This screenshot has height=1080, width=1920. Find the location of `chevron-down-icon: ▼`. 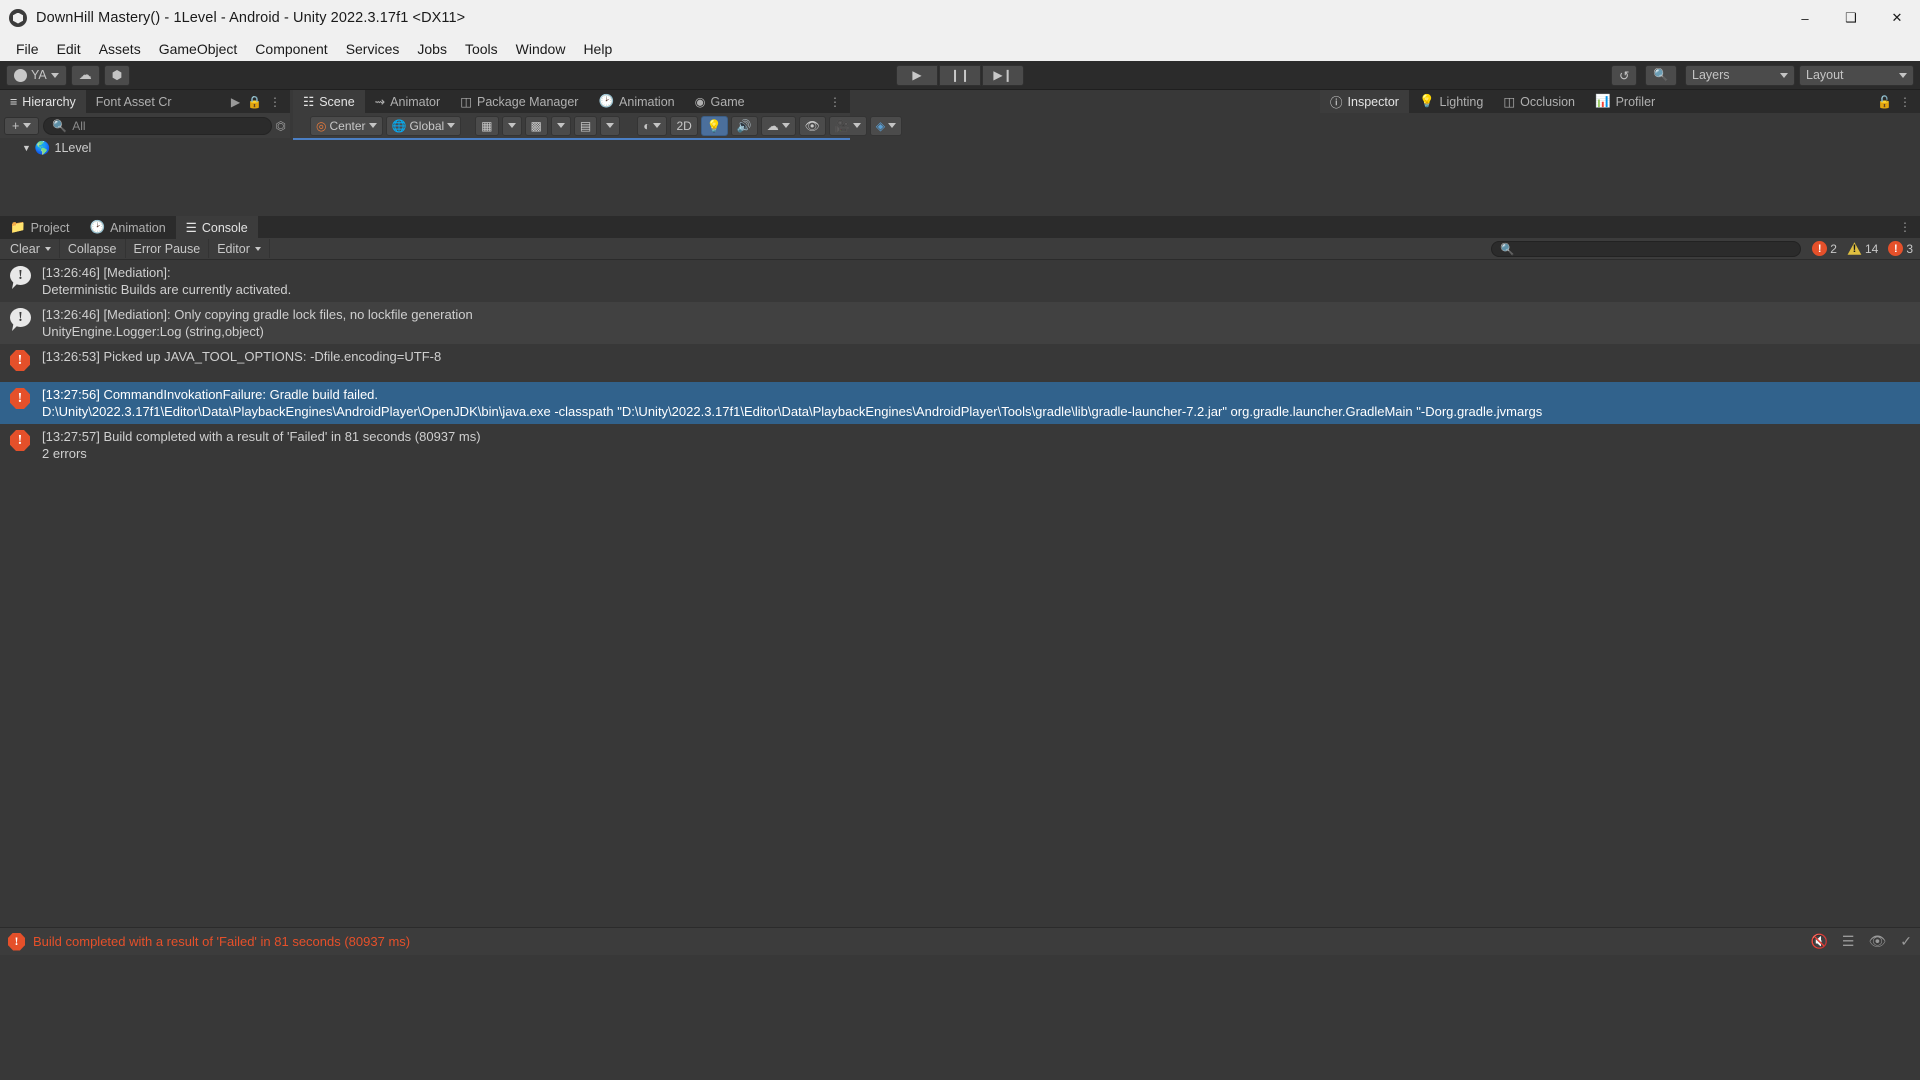

chevron-down-icon: ▼ is located at coordinates (26, 148).